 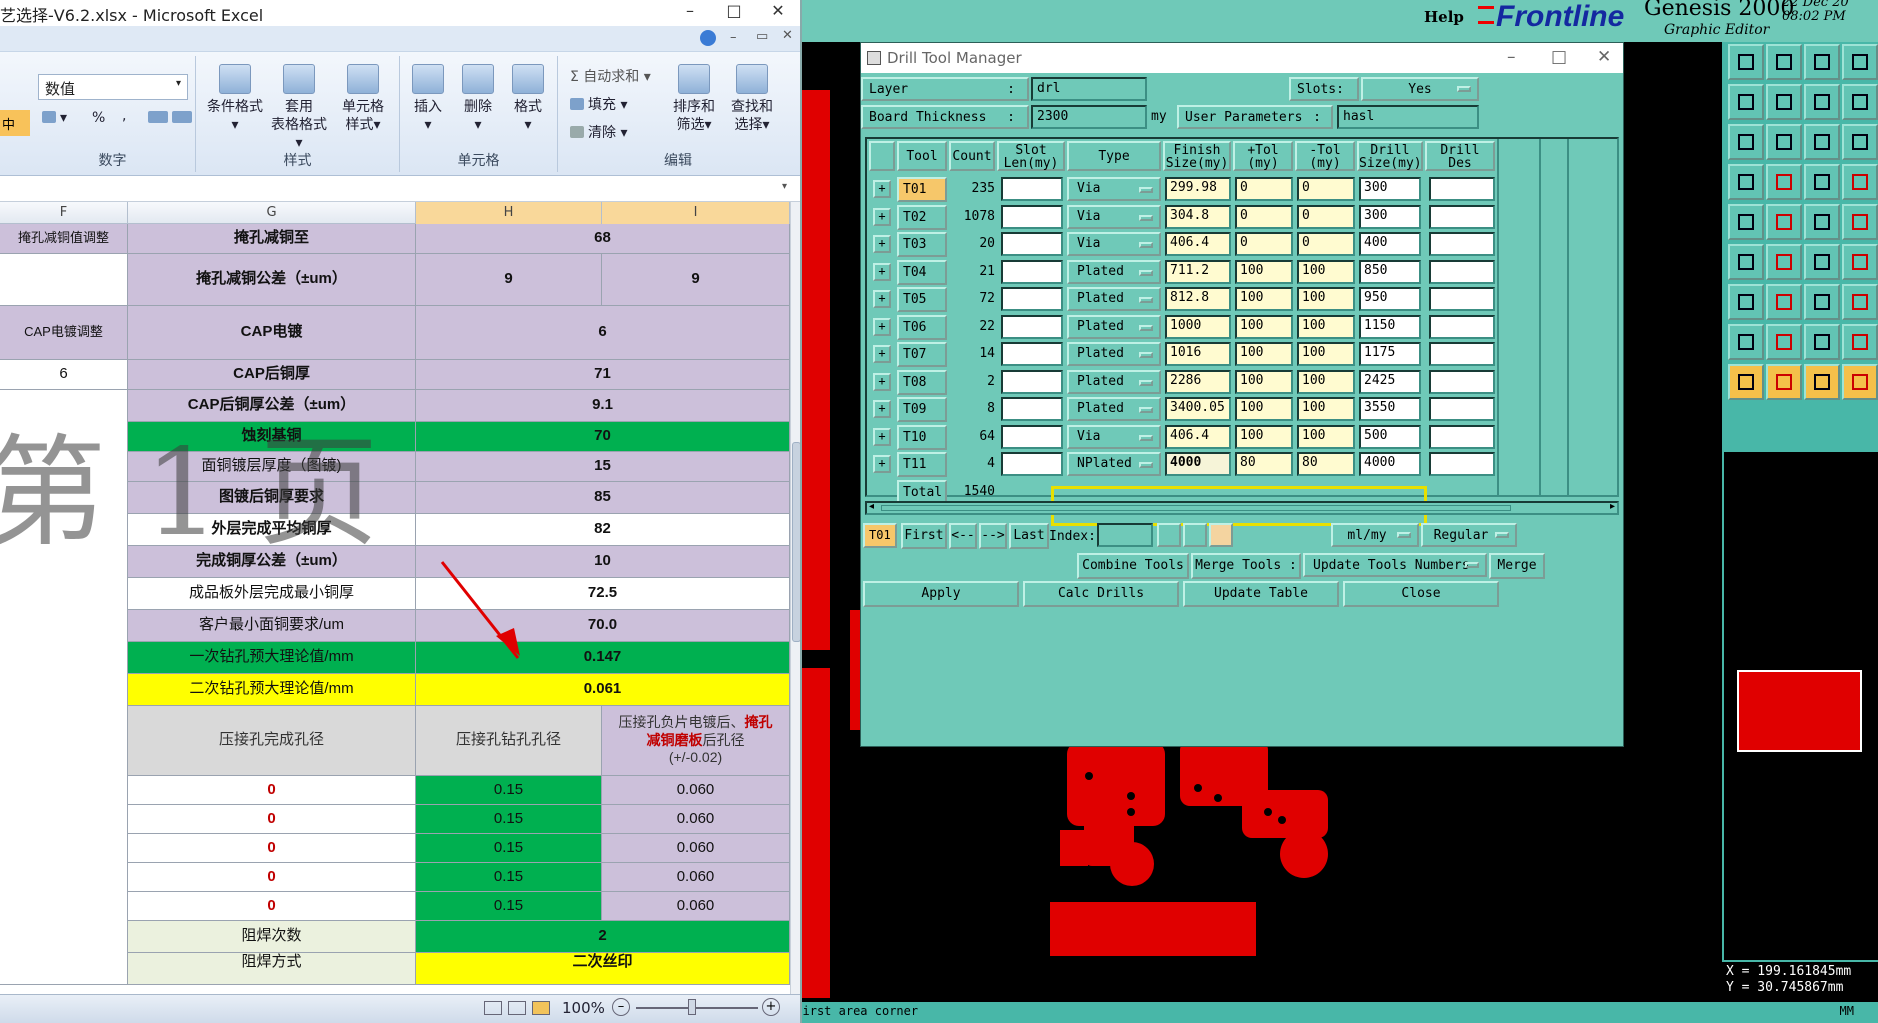 I want to click on zoom-in-icon: +, so click(x=771, y=1007).